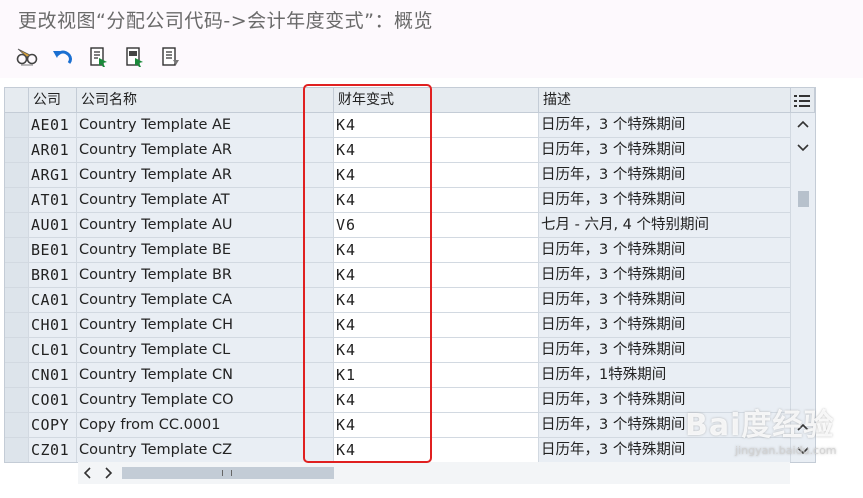  Describe the element at coordinates (803, 147) in the screenshot. I see `scroll-down-icon` at that location.